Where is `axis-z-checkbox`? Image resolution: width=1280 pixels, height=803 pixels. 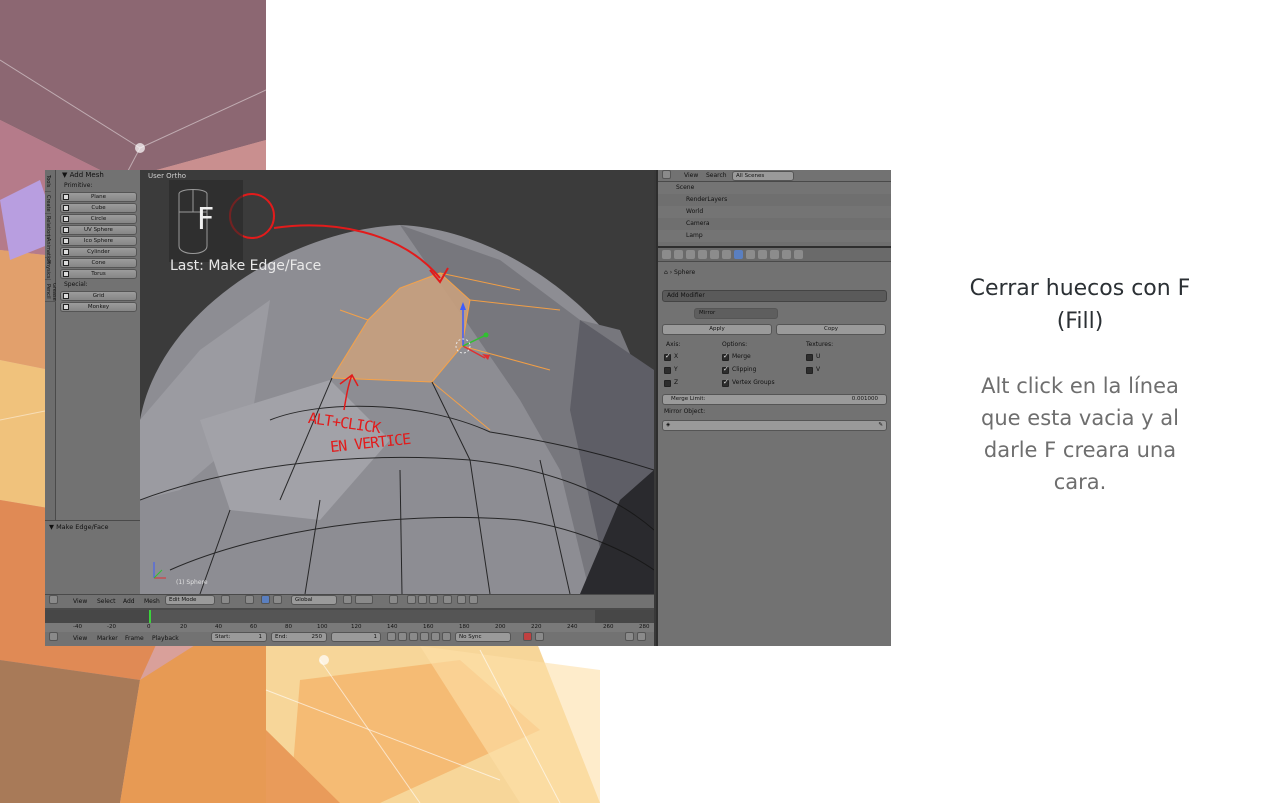 axis-z-checkbox is located at coordinates (667, 383).